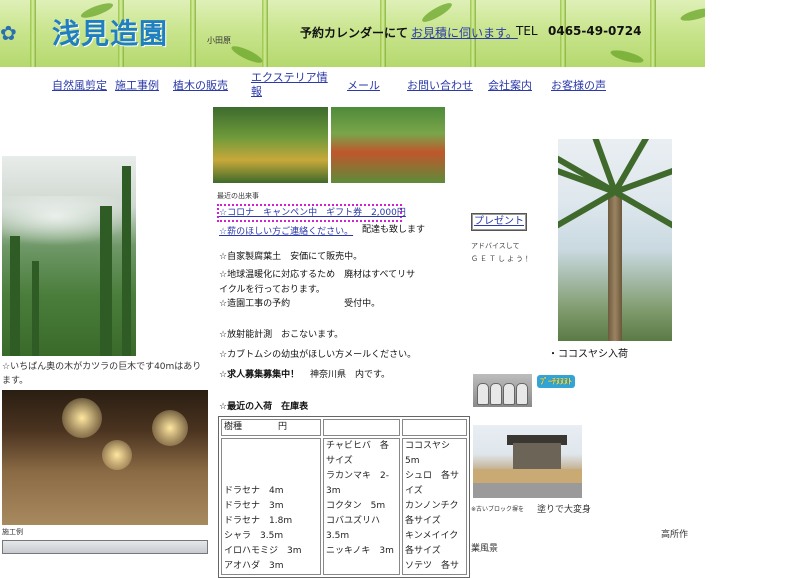 This screenshot has width=800, height=578. I want to click on palm-trunk, so click(615, 265).